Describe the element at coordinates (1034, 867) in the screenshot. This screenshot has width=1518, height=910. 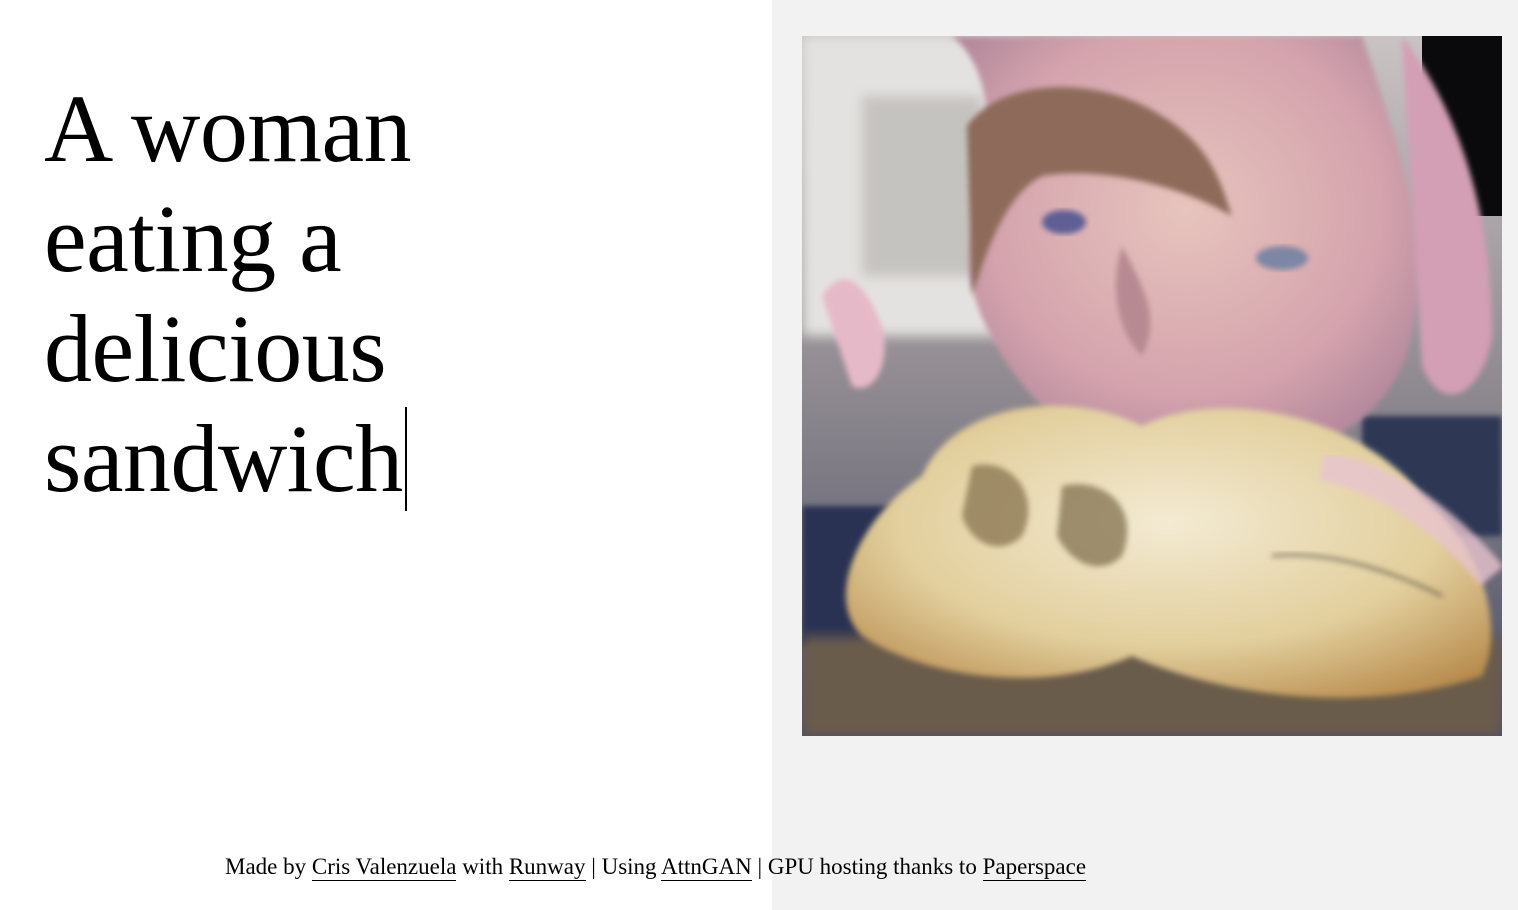
I see `paperspace-link: Paperspace` at that location.